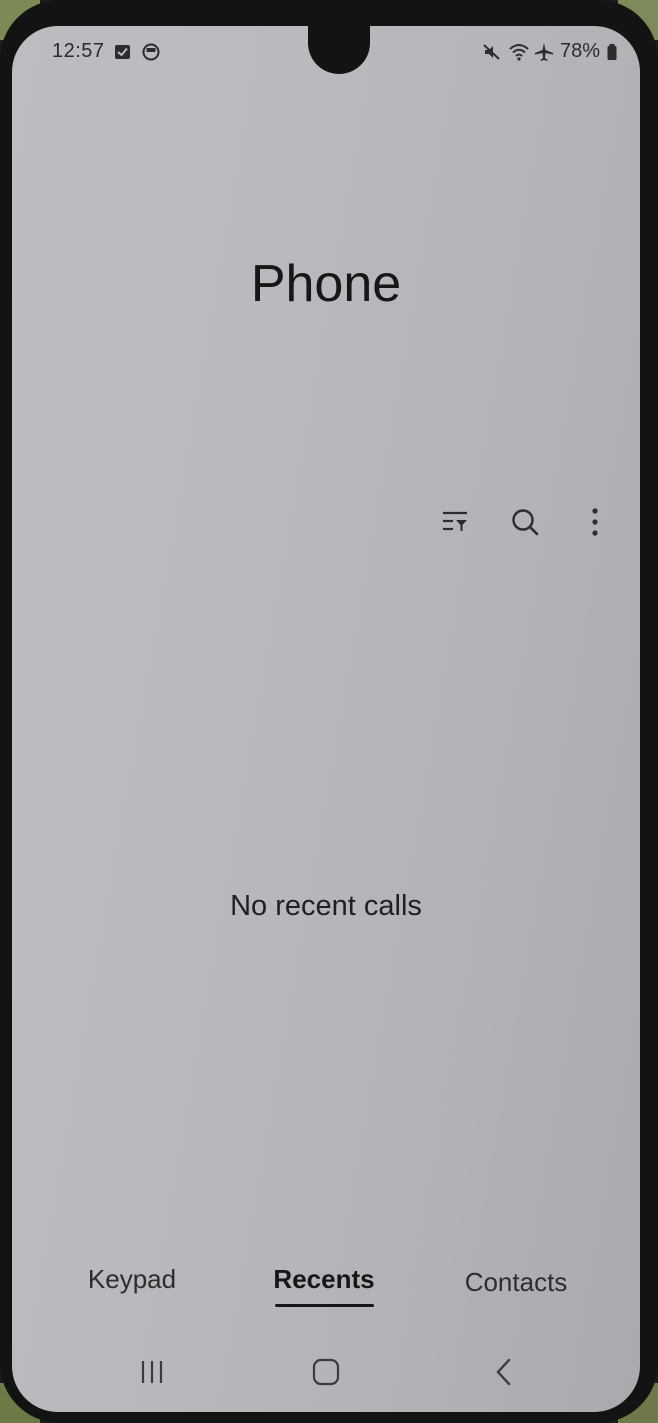  I want to click on home-icon, so click(326, 1374).